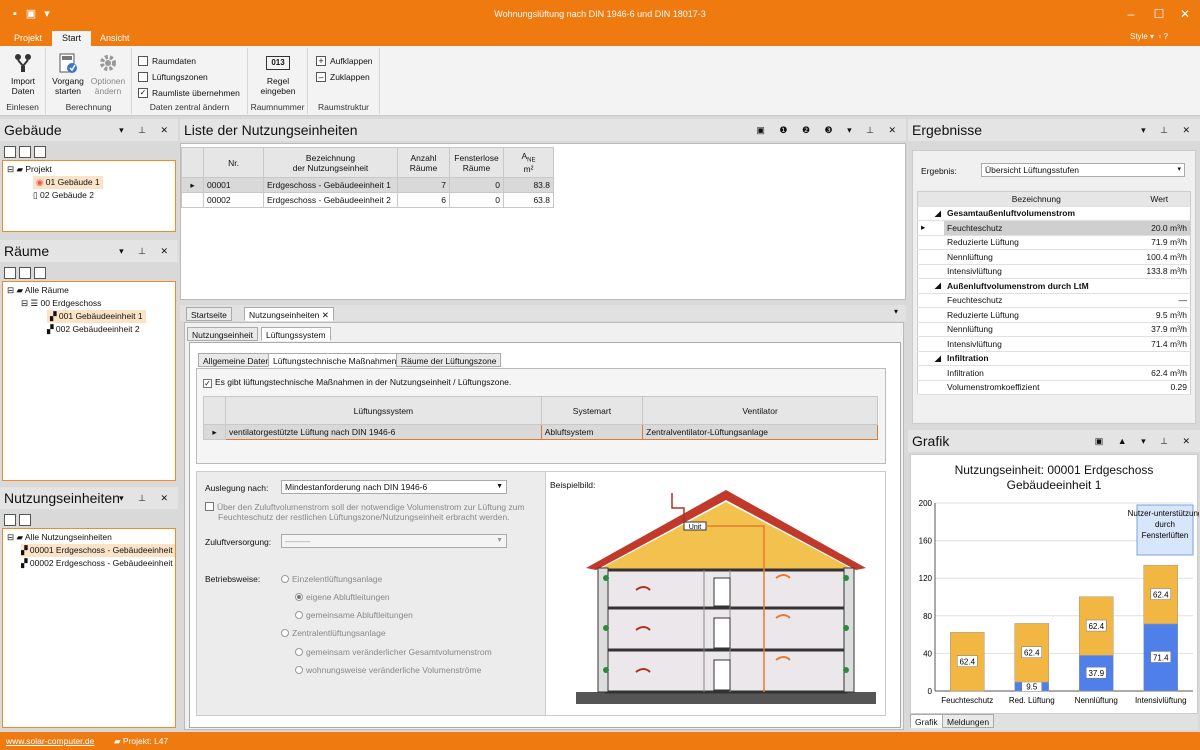 This screenshot has height=750, width=1200. Describe the element at coordinates (1149, 36) in the screenshot. I see `style-menu: Style ▾ ▫ ?` at that location.